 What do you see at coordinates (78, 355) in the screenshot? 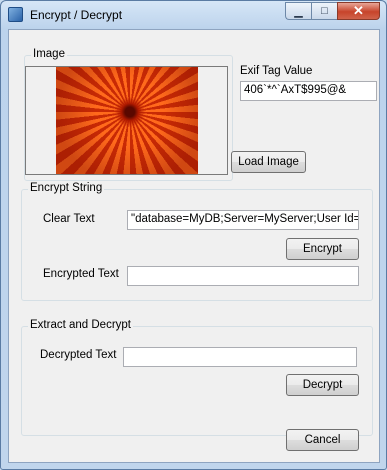
I see `decrypted-text-label: Decrypted Text` at bounding box center [78, 355].